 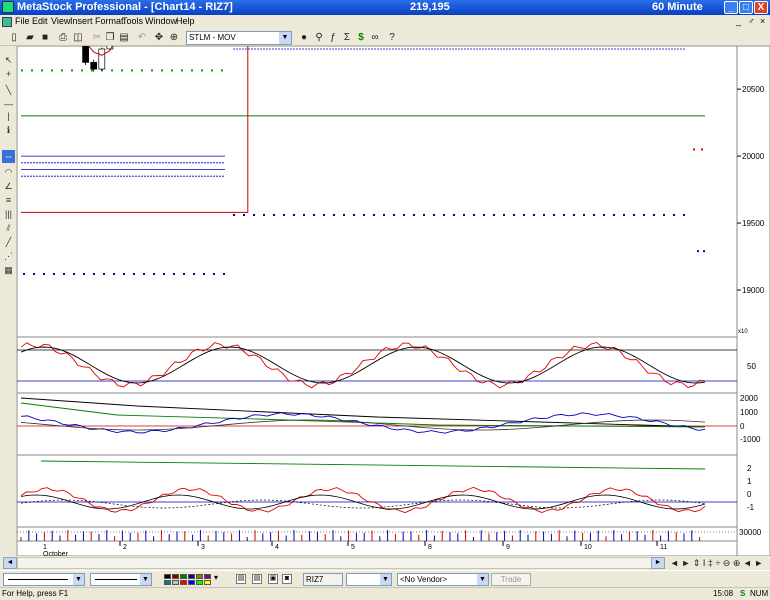 I want to click on vendor-select: <No Vendor> ▼, so click(x=443, y=579).